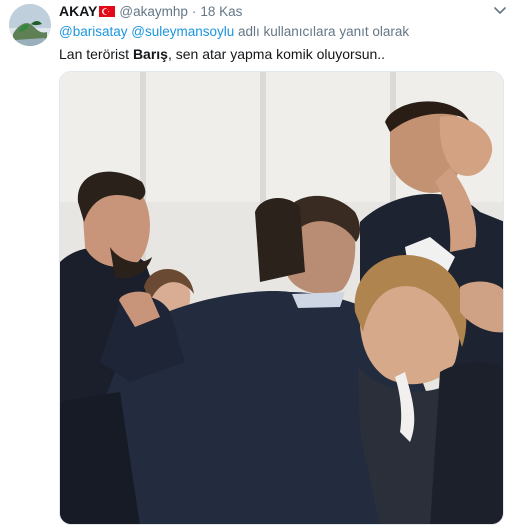  Describe the element at coordinates (221, 11) in the screenshot. I see `timestamp: 18 Kas` at that location.